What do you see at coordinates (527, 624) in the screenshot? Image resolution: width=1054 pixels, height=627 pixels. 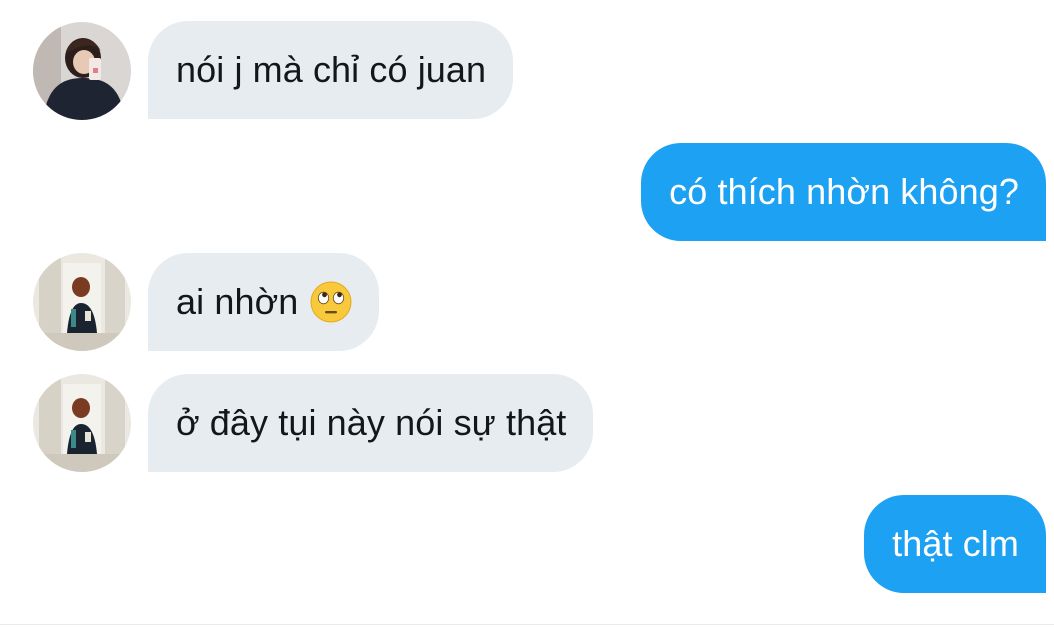 I see `divider` at bounding box center [527, 624].